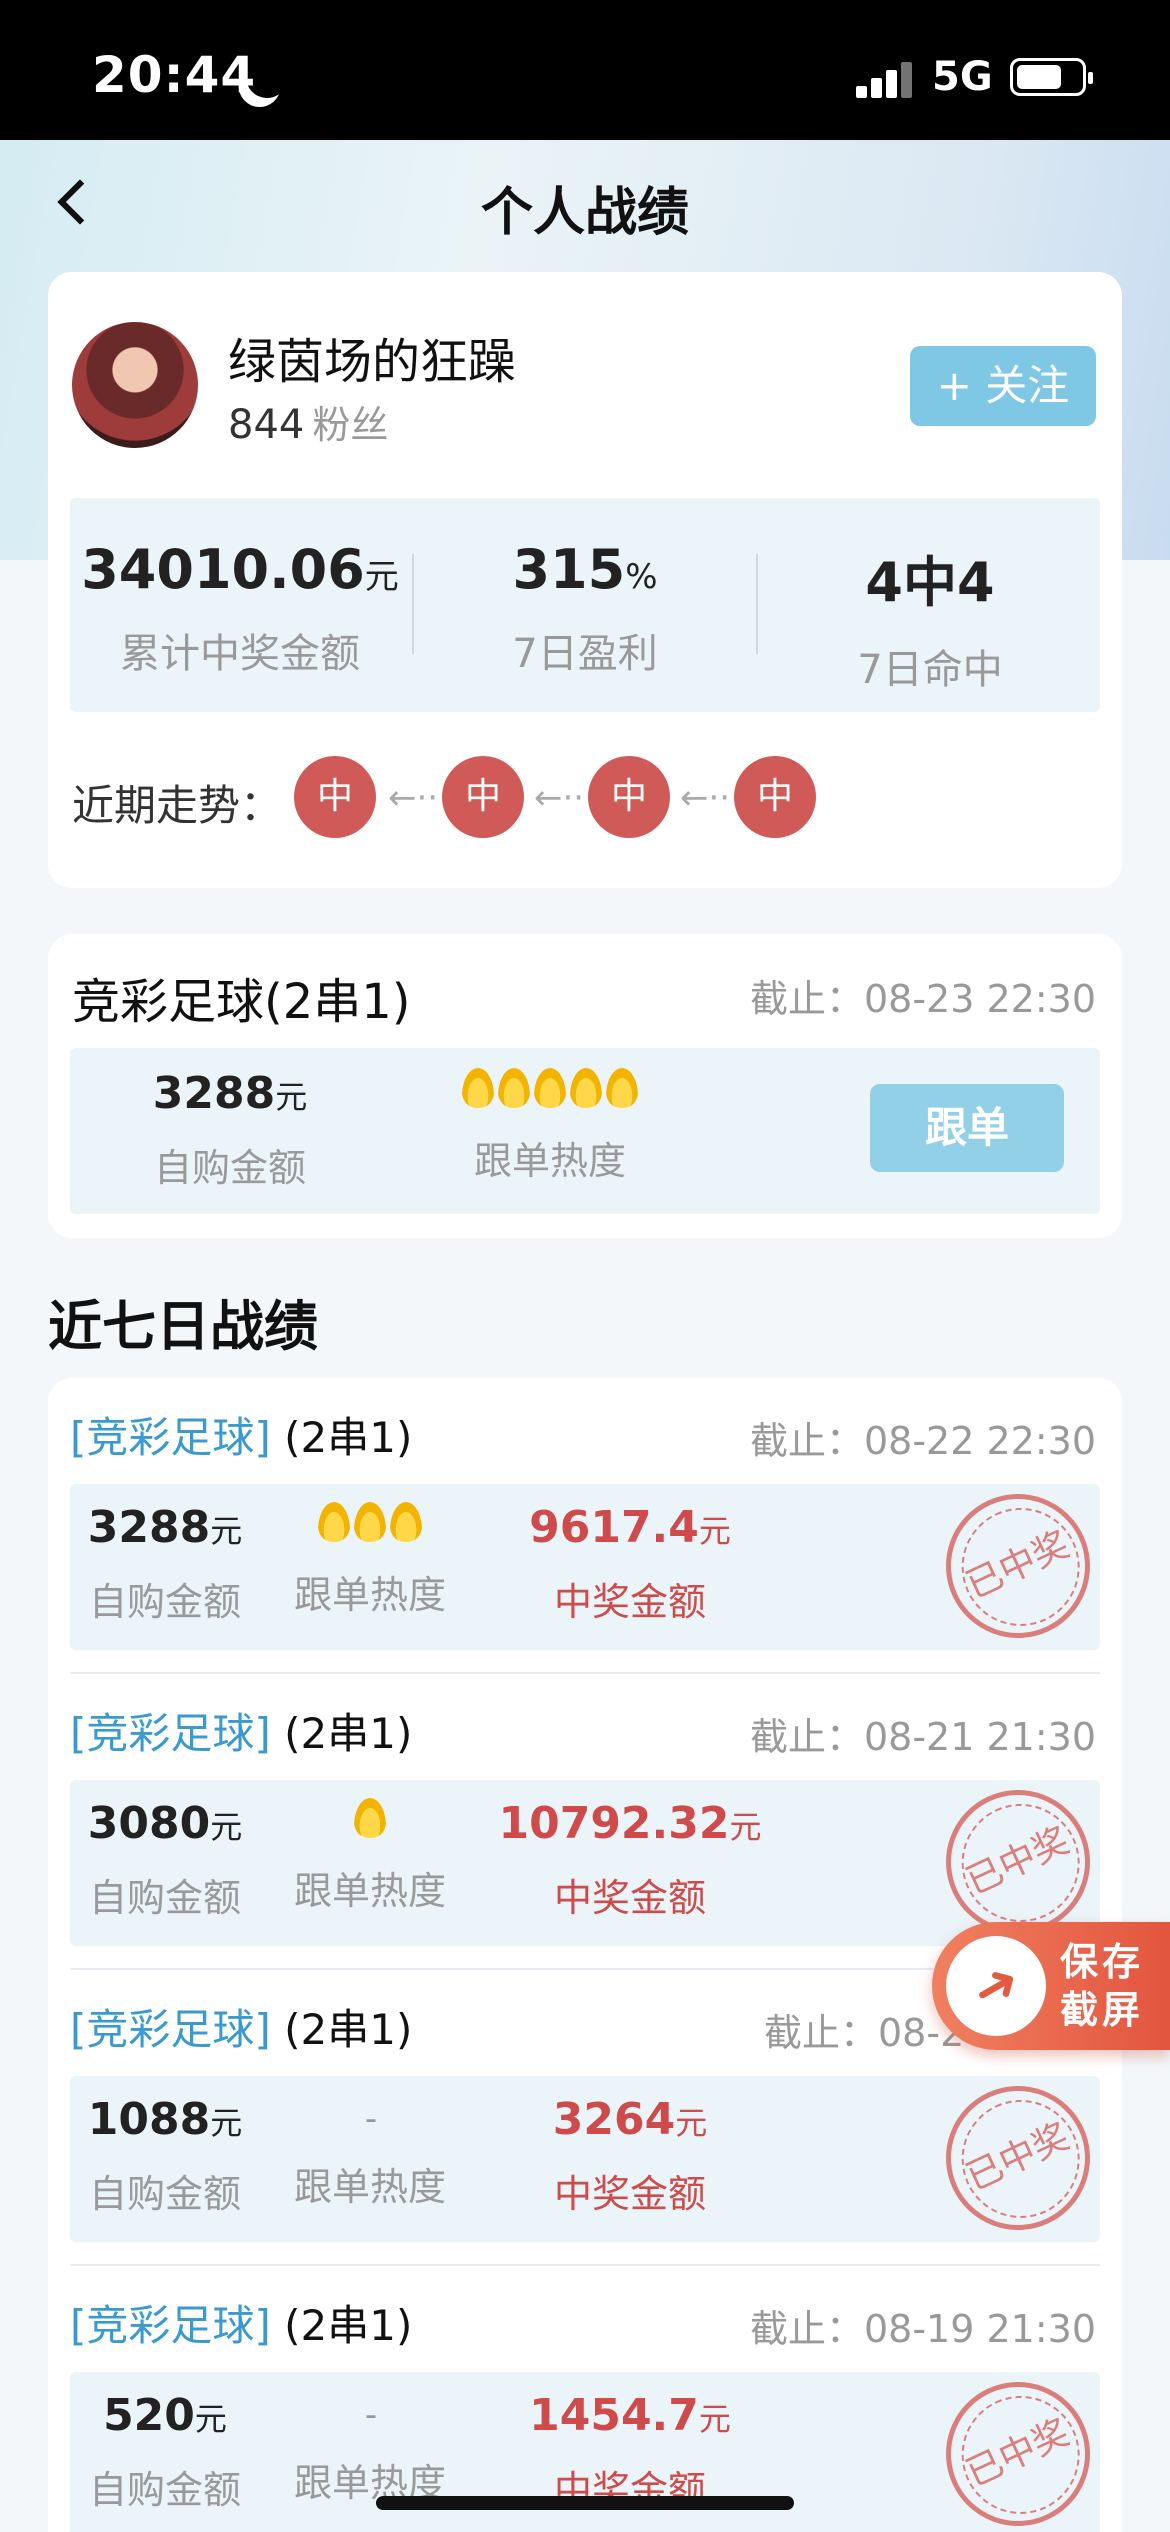  Describe the element at coordinates (569, 569) in the screenshot. I see `stat-value: 315` at that location.